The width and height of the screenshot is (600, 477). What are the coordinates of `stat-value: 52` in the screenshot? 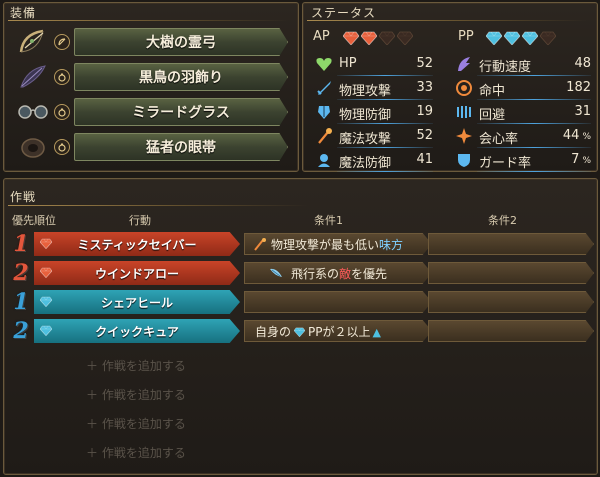 It's located at (424, 63).